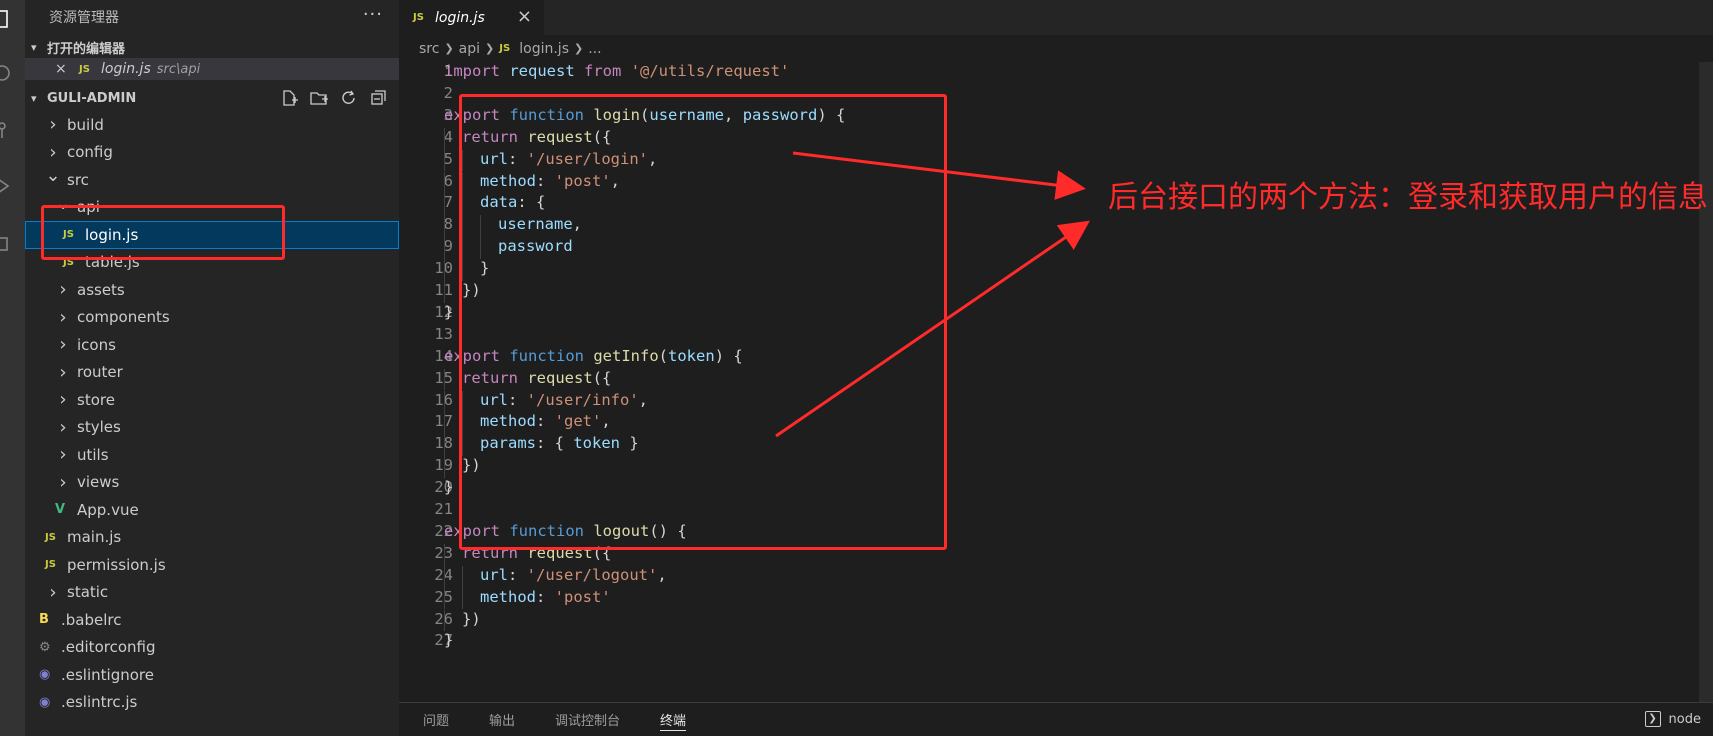 The width and height of the screenshot is (1713, 736). I want to click on tree-item-label: .eslintrc.js, so click(99, 702).